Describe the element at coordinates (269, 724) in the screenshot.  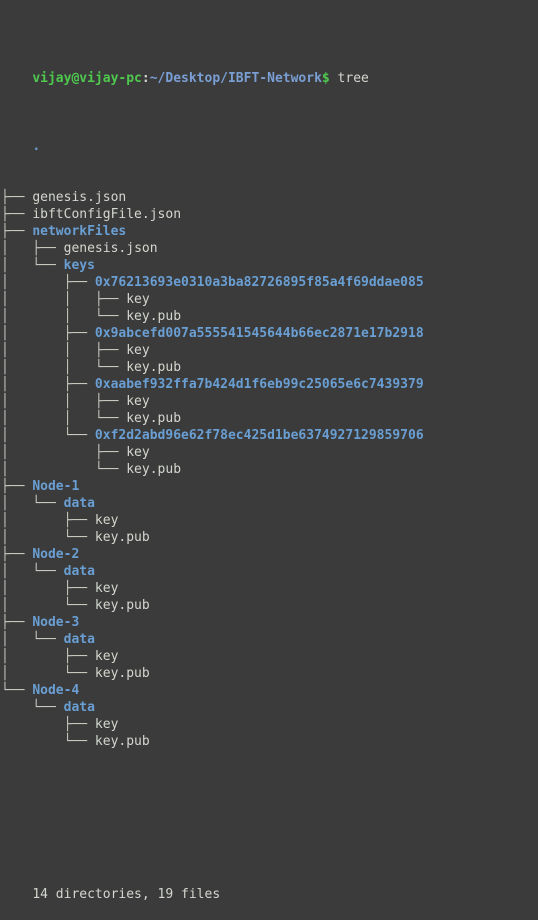
I see `tree-row: ├── key` at that location.